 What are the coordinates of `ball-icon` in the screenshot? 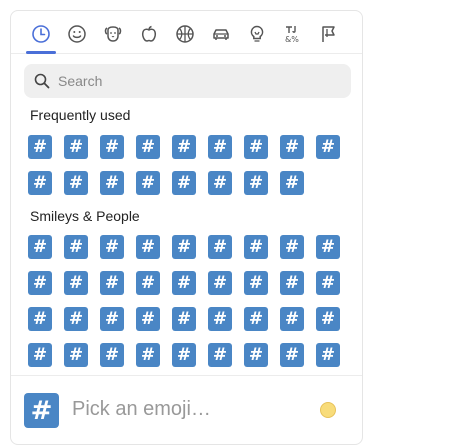 It's located at (185, 34).